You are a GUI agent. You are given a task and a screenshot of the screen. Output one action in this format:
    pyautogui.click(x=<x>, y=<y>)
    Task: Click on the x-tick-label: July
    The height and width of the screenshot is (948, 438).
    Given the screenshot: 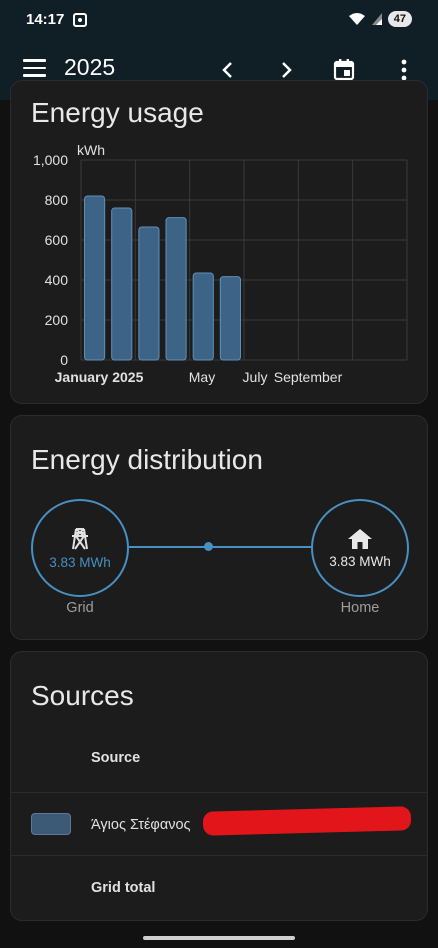 What is the action you would take?
    pyautogui.click(x=255, y=377)
    